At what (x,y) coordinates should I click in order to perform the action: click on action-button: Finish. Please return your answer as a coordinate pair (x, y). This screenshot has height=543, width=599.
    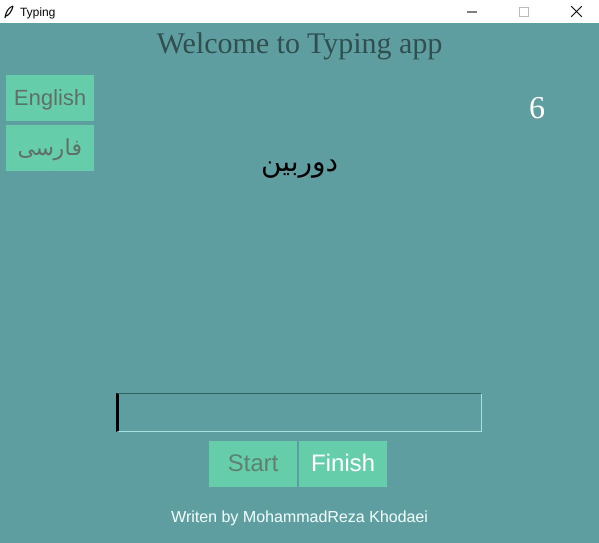
    Looking at the image, I should click on (343, 464).